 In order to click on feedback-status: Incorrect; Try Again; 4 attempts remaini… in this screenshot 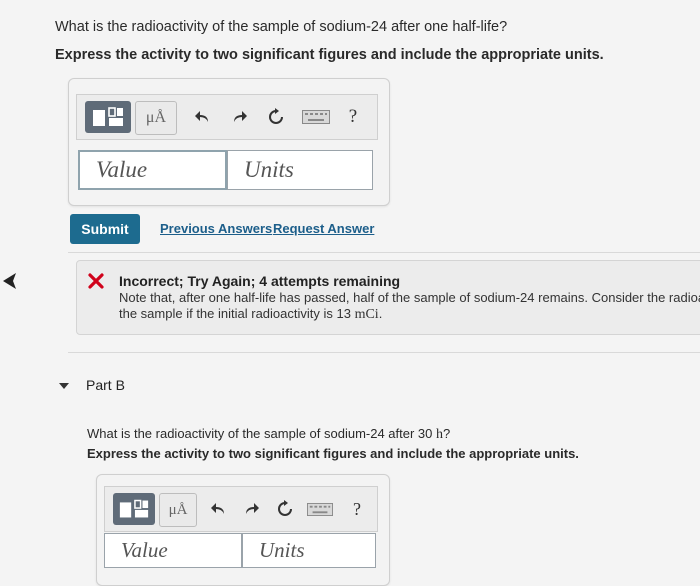, I will do `click(260, 281)`.